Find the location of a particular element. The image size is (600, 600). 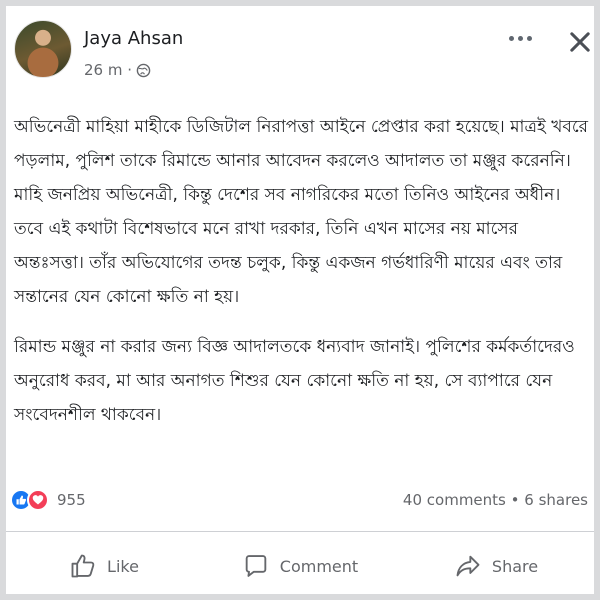

post-header: Jaya Ahsan 26 m · is located at coordinates (300, 49).